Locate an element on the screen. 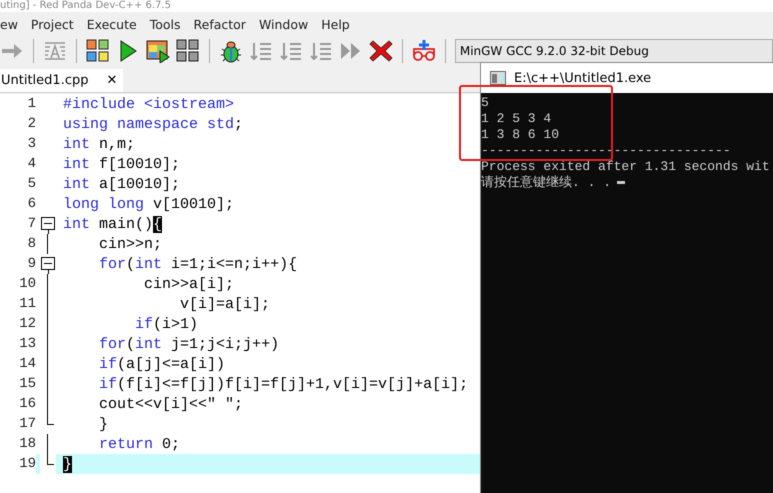  code-line: cin>>n; is located at coordinates (130, 244).